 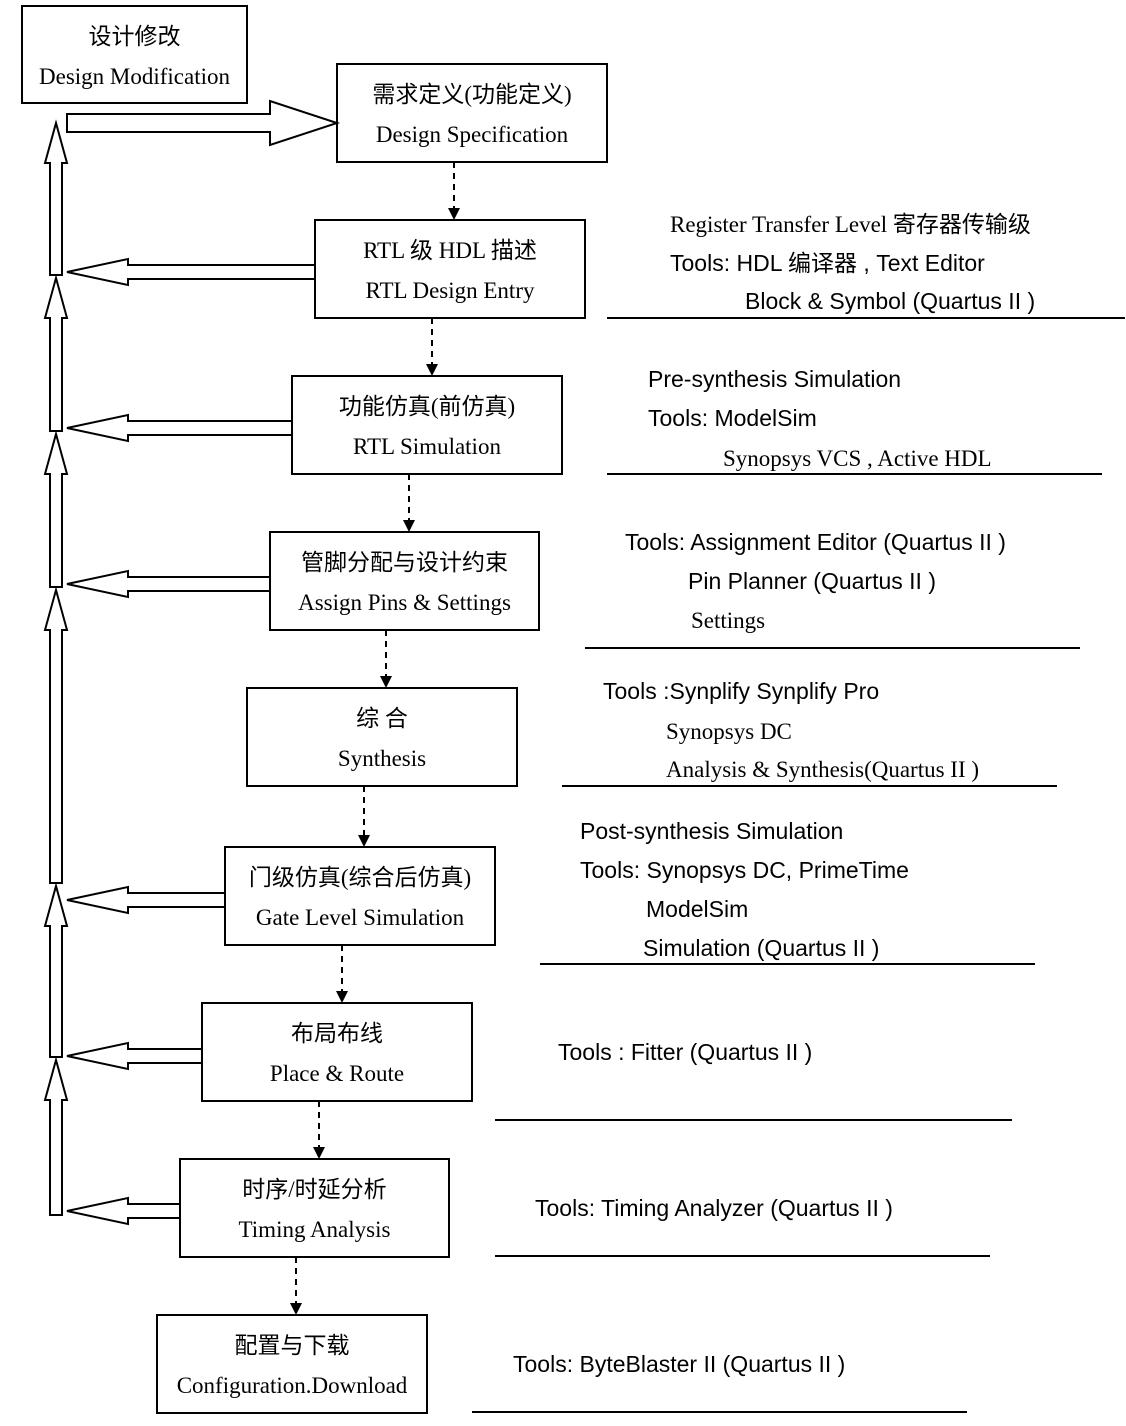 What do you see at coordinates (135, 36) in the screenshot?
I see `step-title-cn: 设计修改` at bounding box center [135, 36].